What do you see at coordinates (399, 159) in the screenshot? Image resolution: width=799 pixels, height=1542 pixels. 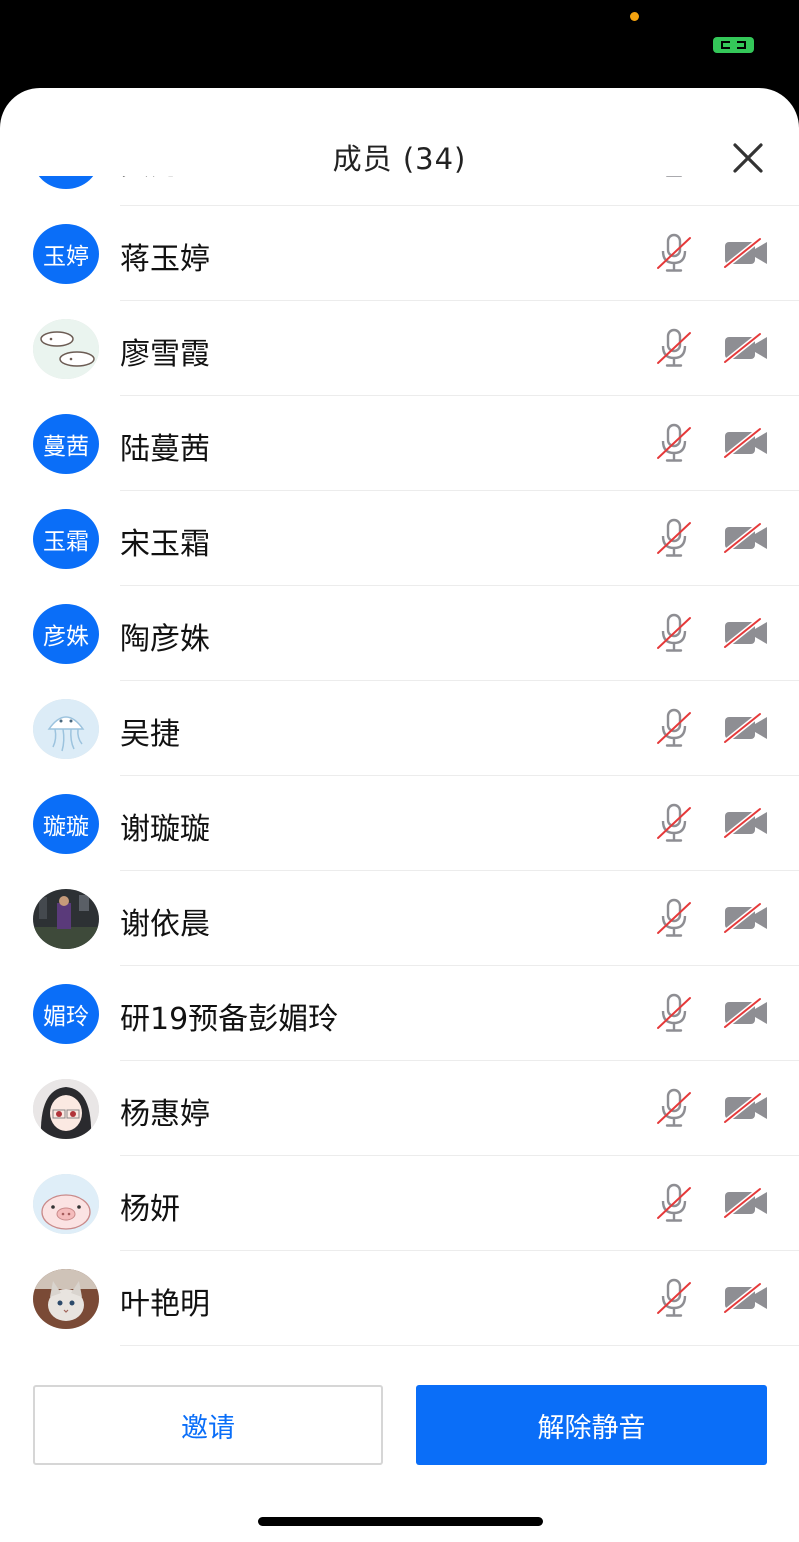 I see `page-title: 成员 (34)` at bounding box center [399, 159].